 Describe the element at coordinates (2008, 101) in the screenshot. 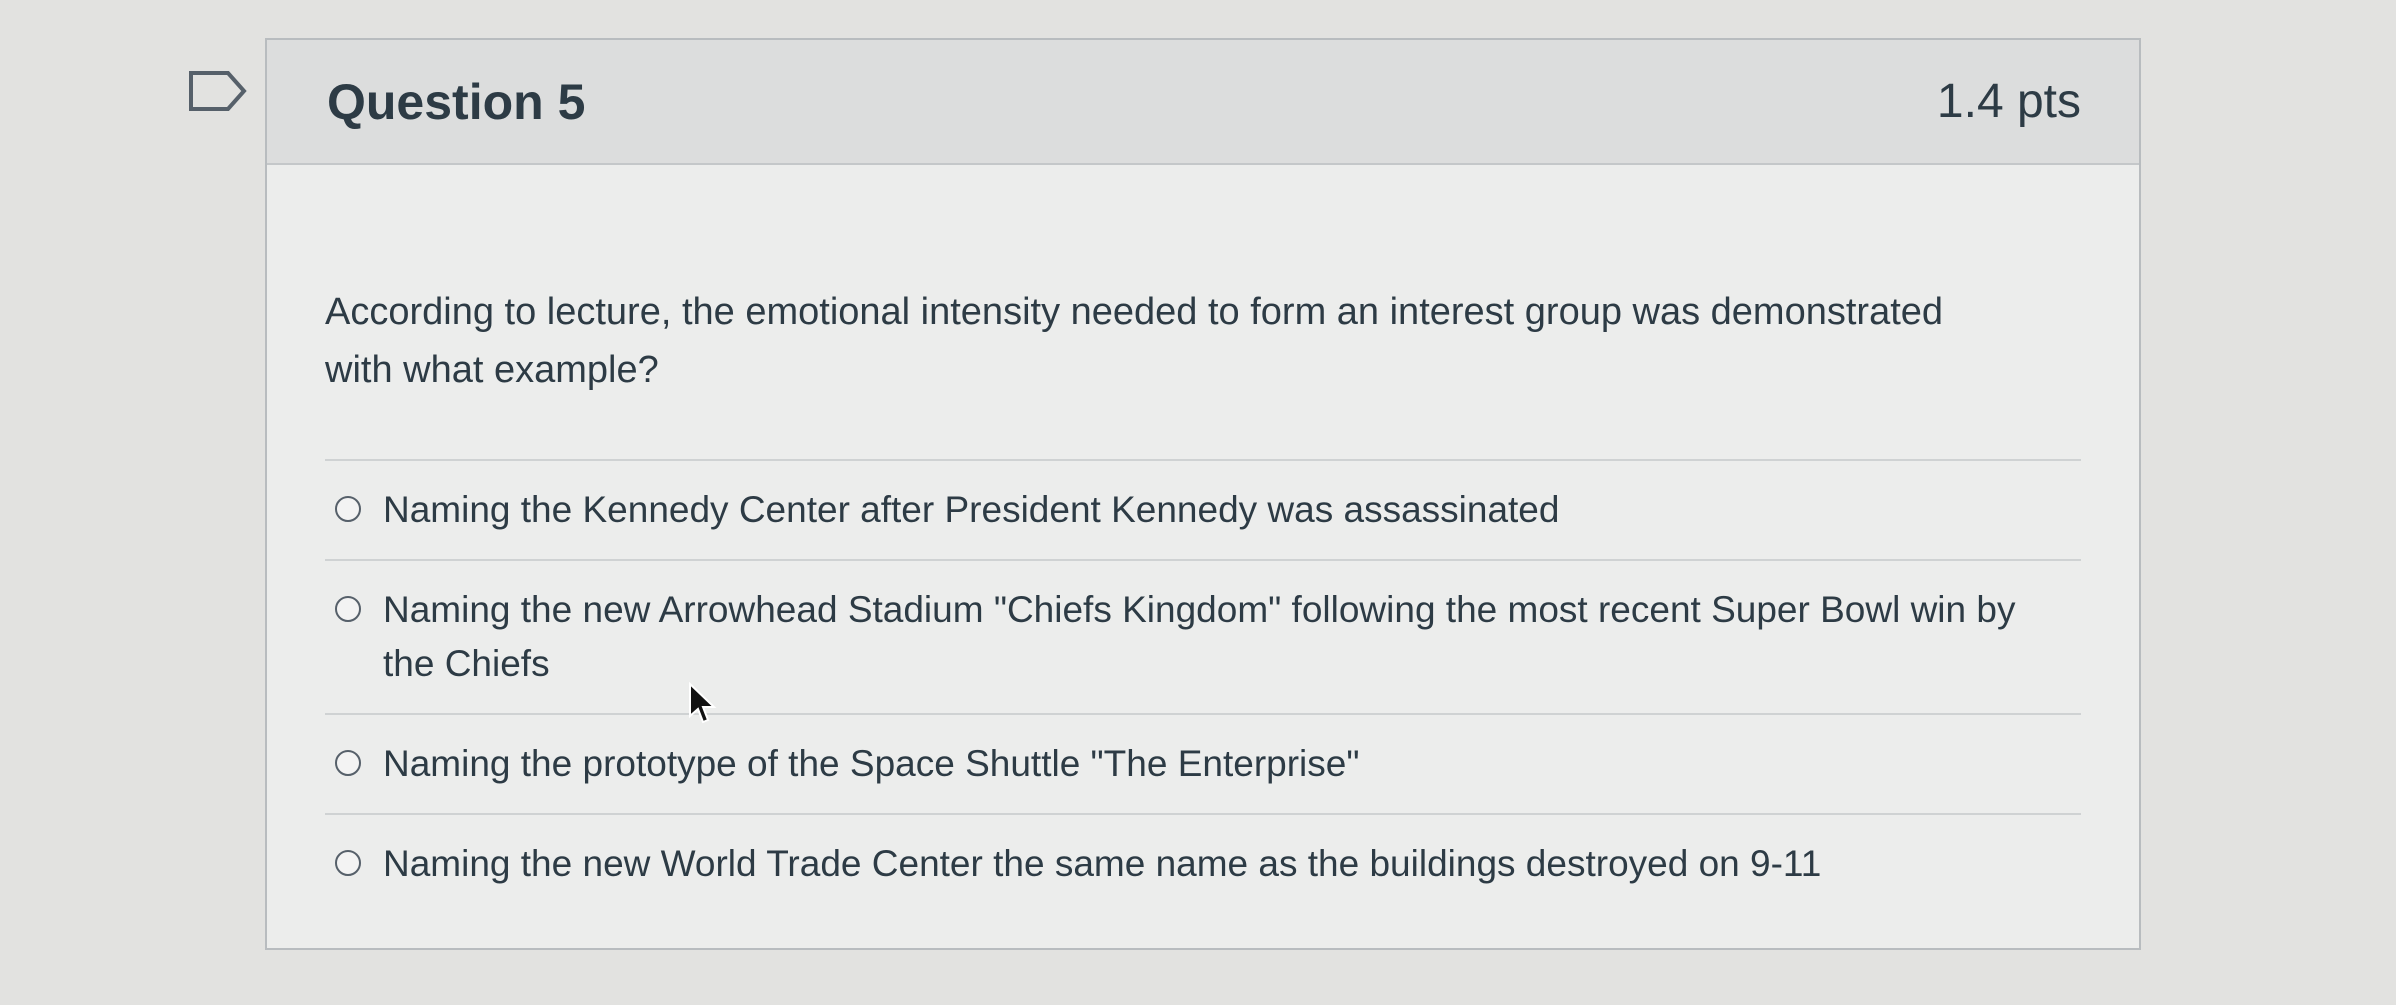

I see `question-points: 1.4 pts` at that location.